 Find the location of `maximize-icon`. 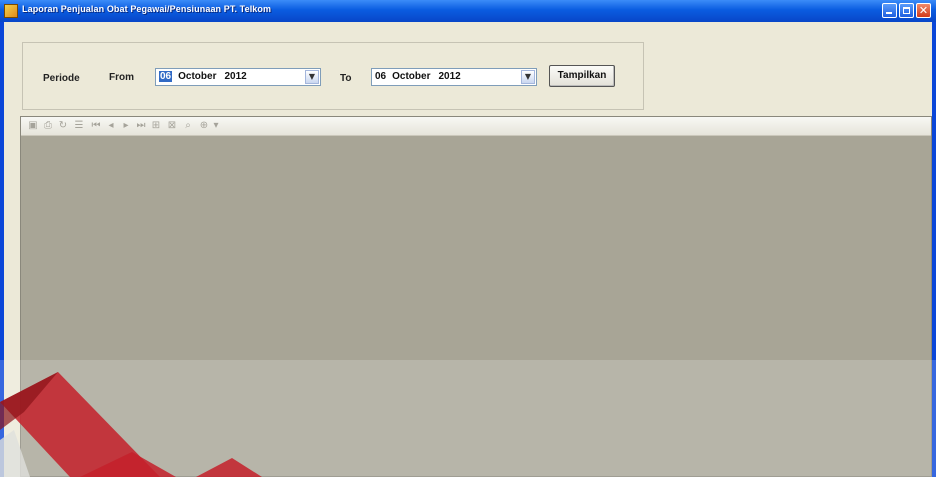

maximize-icon is located at coordinates (906, 10).